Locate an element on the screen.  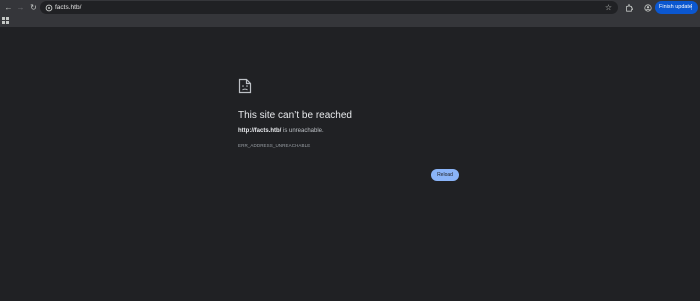
error-description: http://facts.htb/ is unreachable. is located at coordinates (281, 131).